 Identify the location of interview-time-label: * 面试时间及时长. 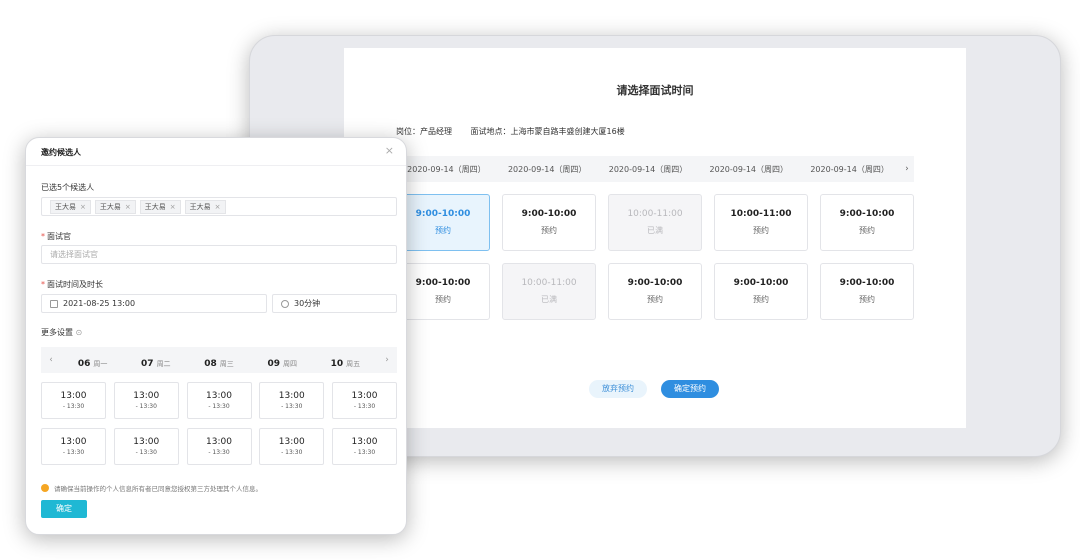
(72, 284).